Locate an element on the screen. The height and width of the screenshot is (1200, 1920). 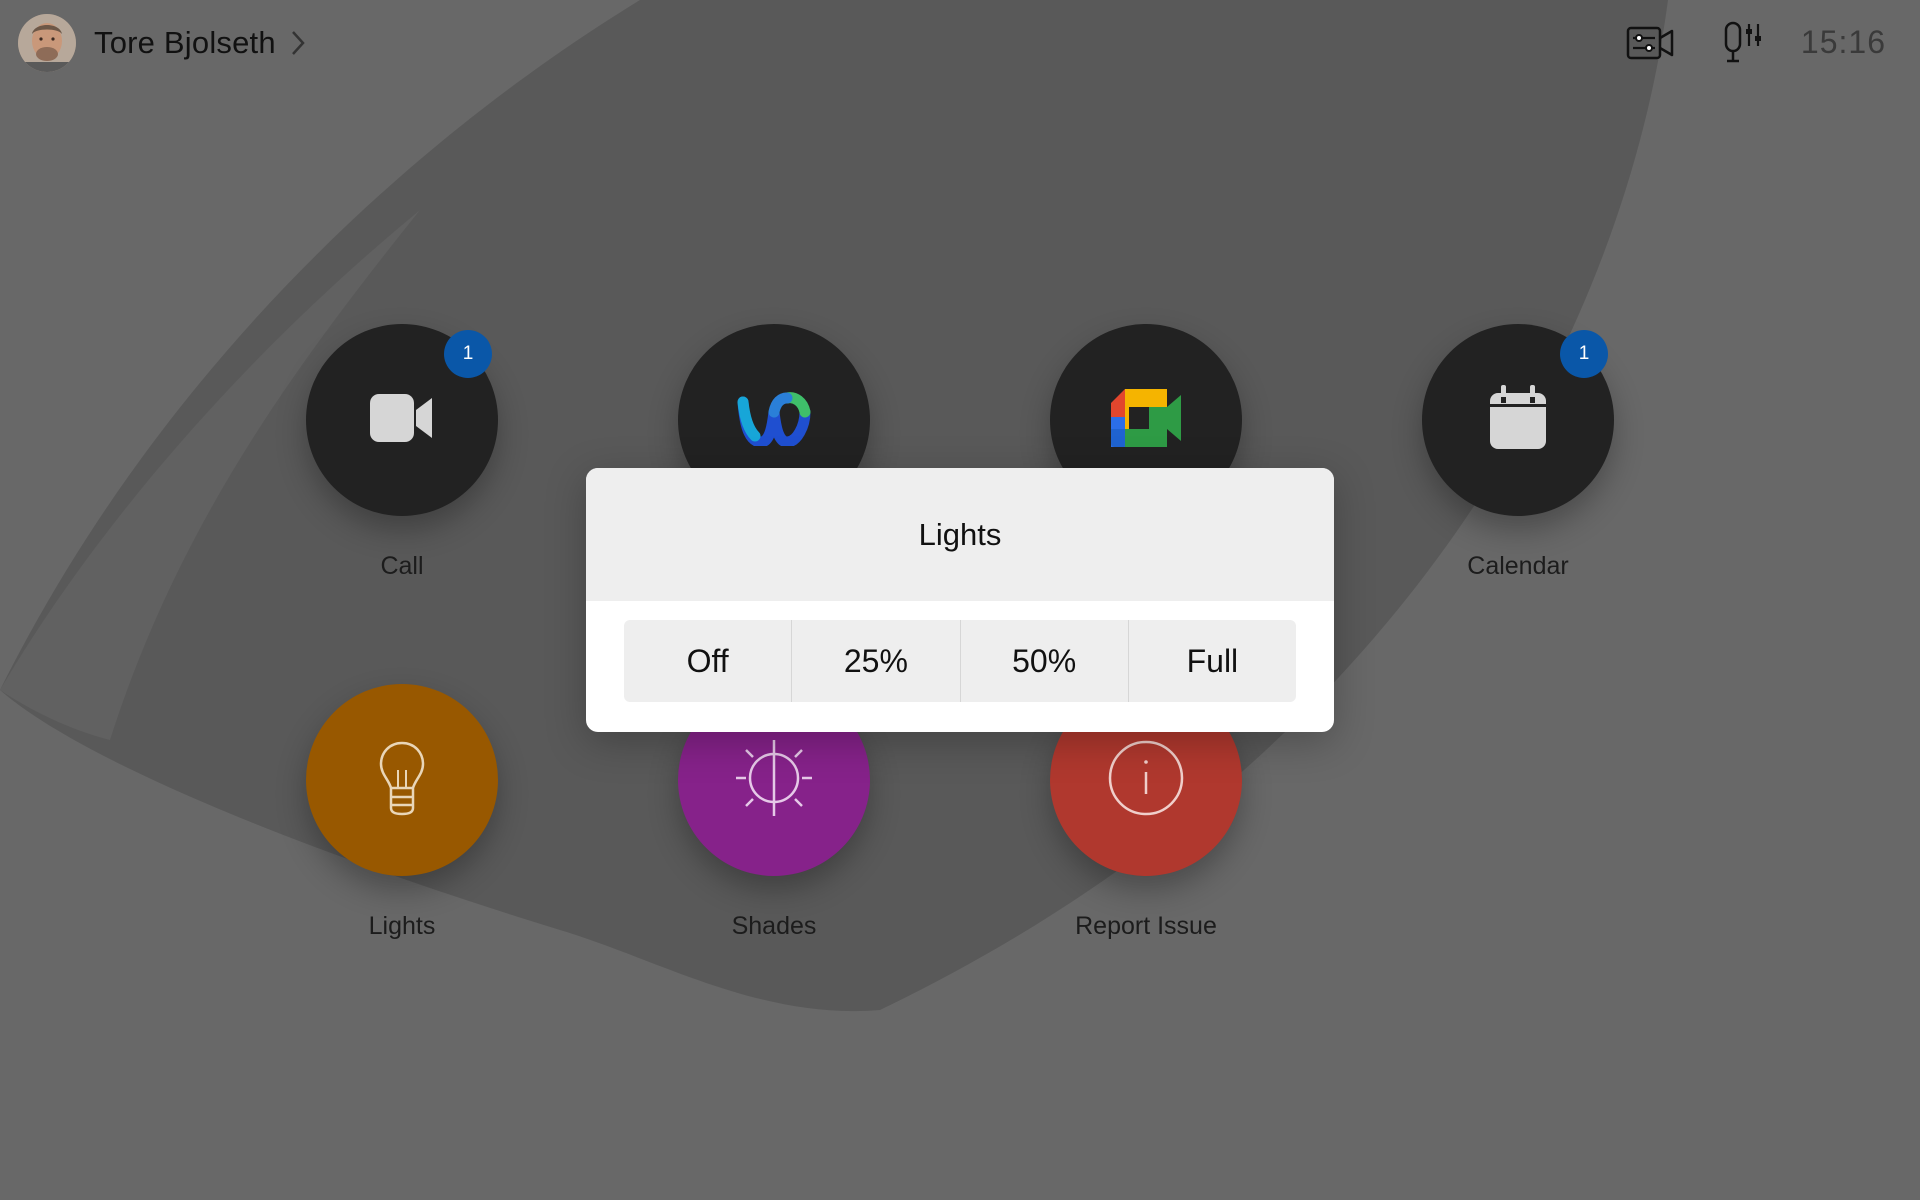
dialog-title: Lights is located at coordinates (960, 534).